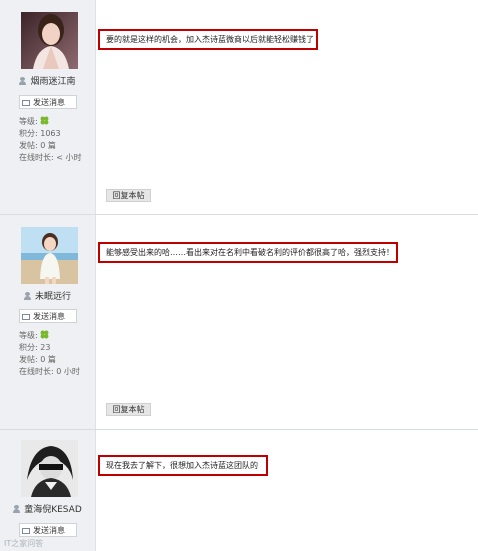  Describe the element at coordinates (50, 133) in the screenshot. I see `points-value: 1063` at that location.